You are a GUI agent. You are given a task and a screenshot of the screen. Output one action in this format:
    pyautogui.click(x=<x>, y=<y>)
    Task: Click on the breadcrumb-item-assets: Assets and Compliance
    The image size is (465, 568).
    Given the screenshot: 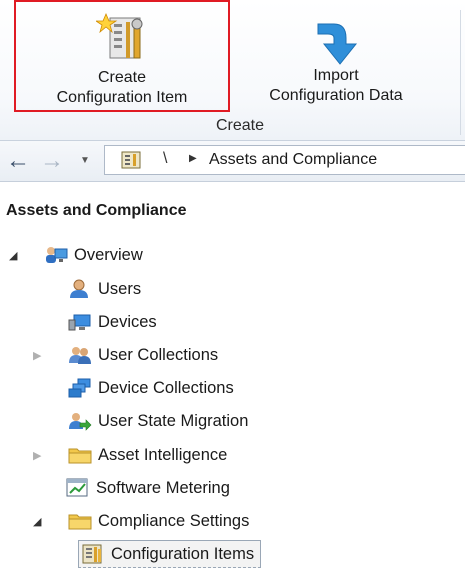 What is the action you would take?
    pyautogui.click(x=293, y=160)
    